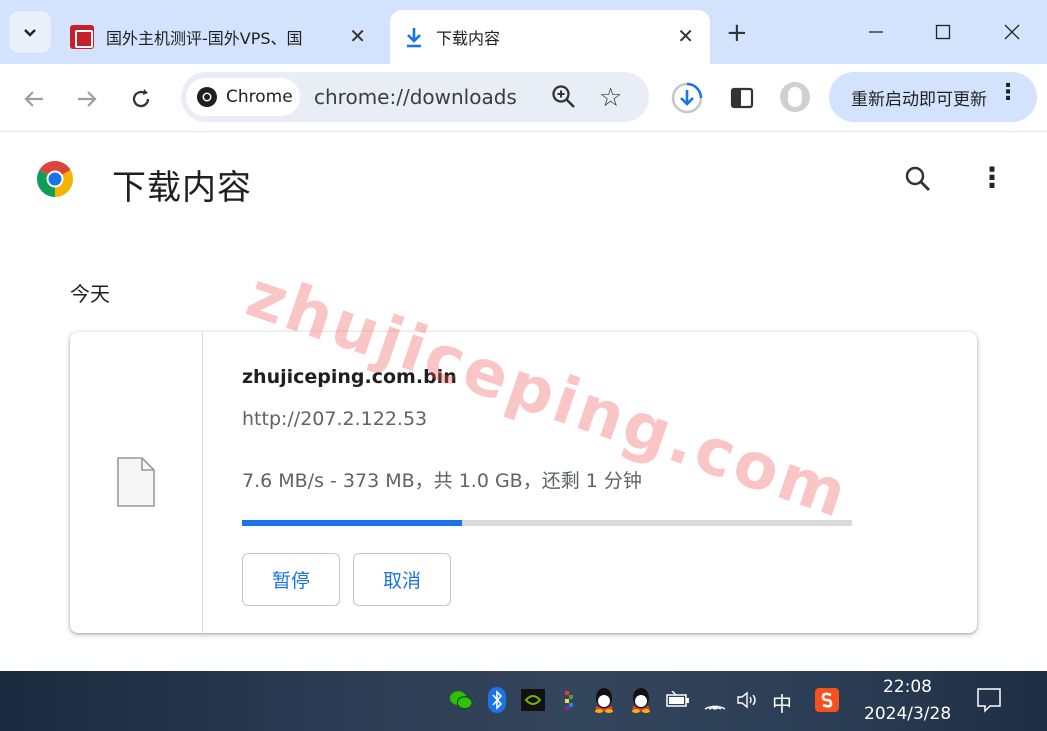 Image resolution: width=1047 pixels, height=731 pixels. Describe the element at coordinates (550, 37) in the screenshot. I see `tab-downloads: 下载内容 ✕` at that location.